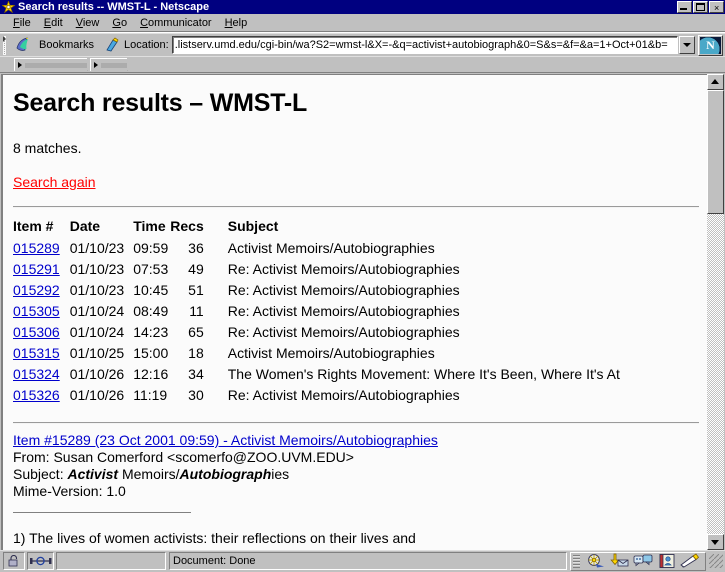  I want to click on url-input, so click(424, 45).